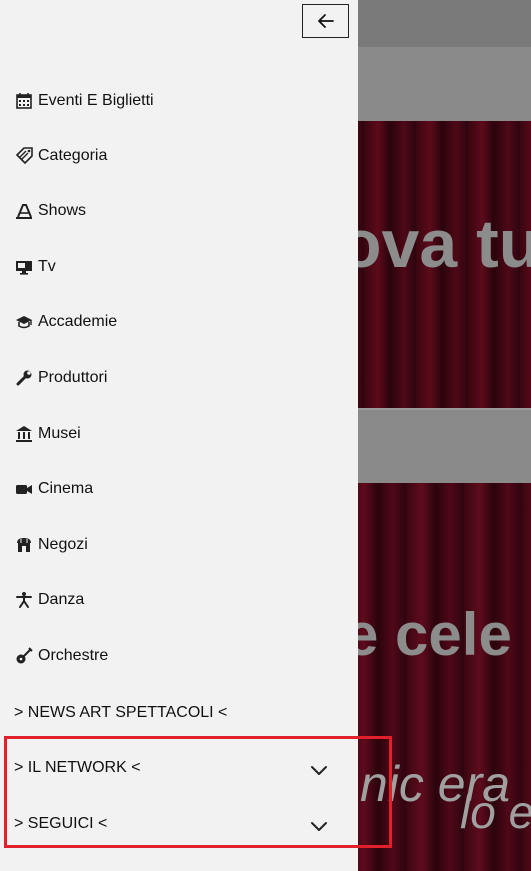 This screenshot has height=871, width=531. What do you see at coordinates (24, 489) in the screenshot?
I see `video-camera-icon` at bounding box center [24, 489].